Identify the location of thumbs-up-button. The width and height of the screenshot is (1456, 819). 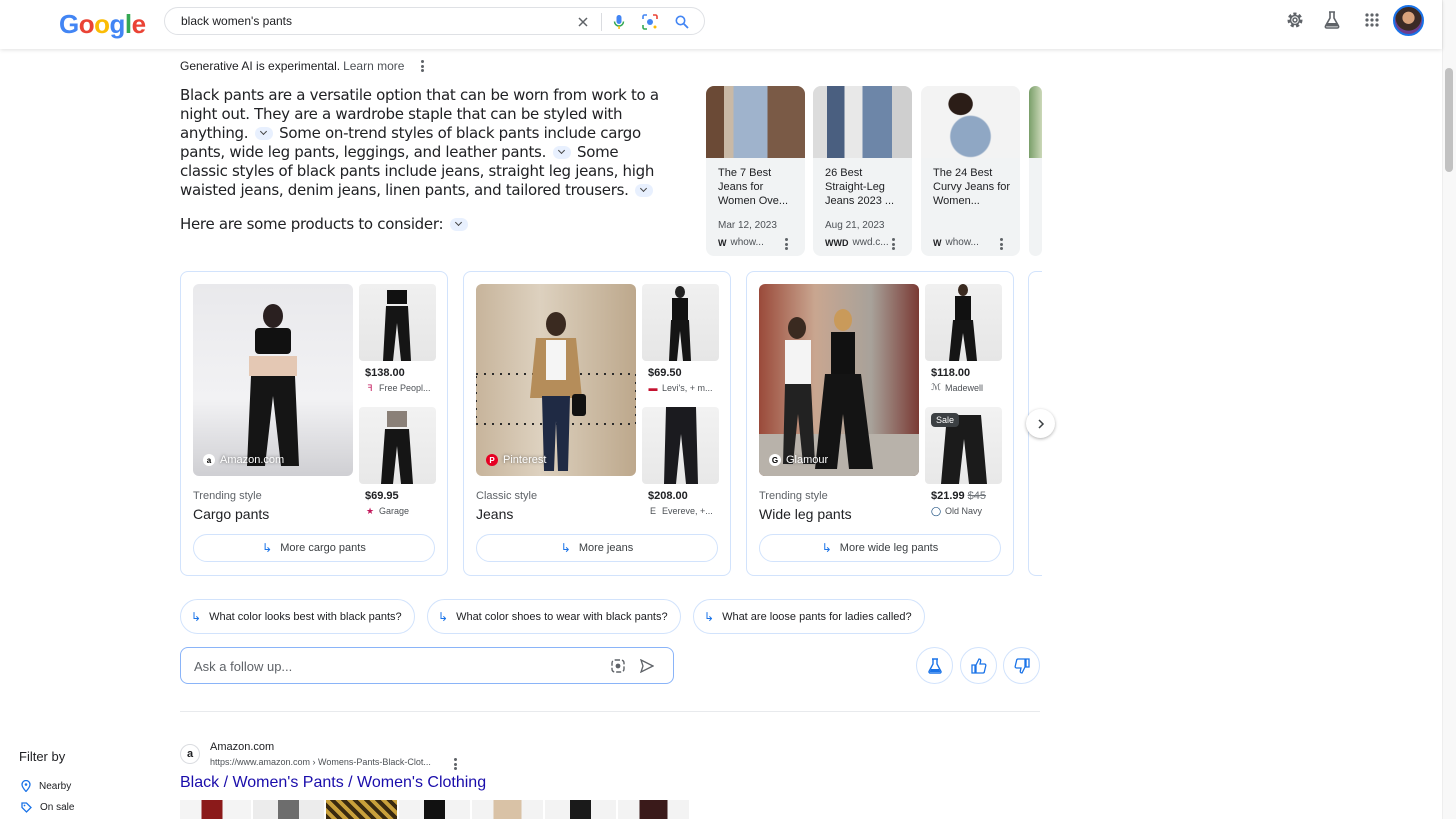
(978, 665).